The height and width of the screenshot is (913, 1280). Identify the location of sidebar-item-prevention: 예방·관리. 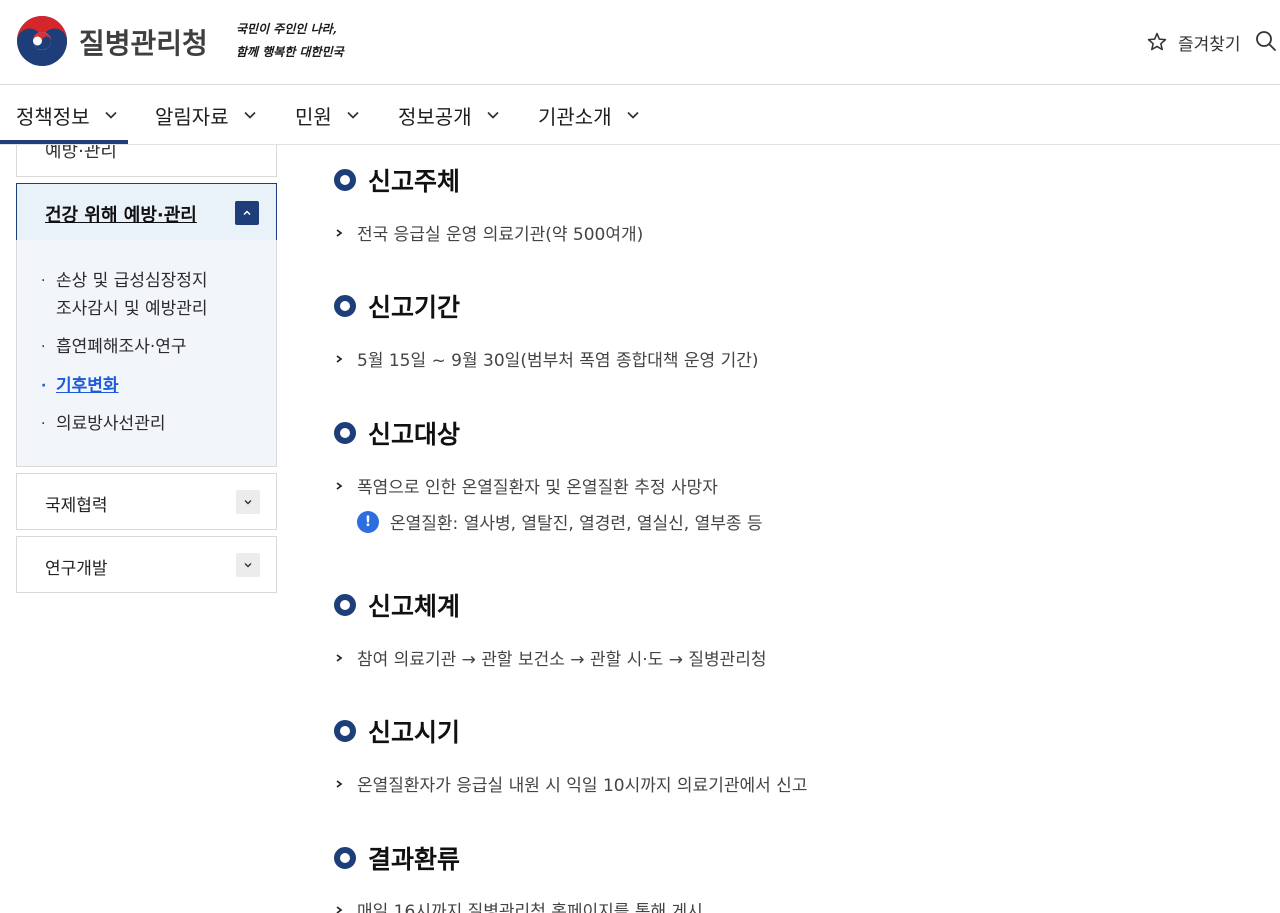
(146, 161).